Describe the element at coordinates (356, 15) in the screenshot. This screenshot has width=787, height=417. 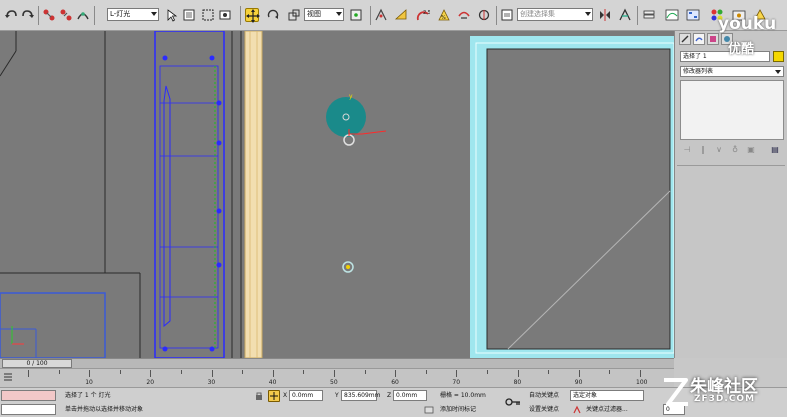
I see `pivot-icon` at that location.